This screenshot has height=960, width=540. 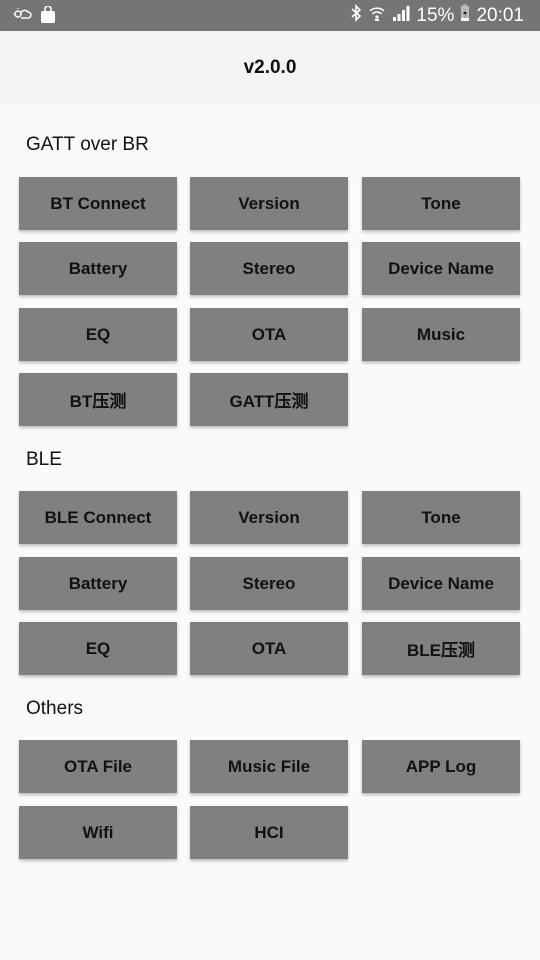 I want to click on ble-tone-button: Tone, so click(x=441, y=517).